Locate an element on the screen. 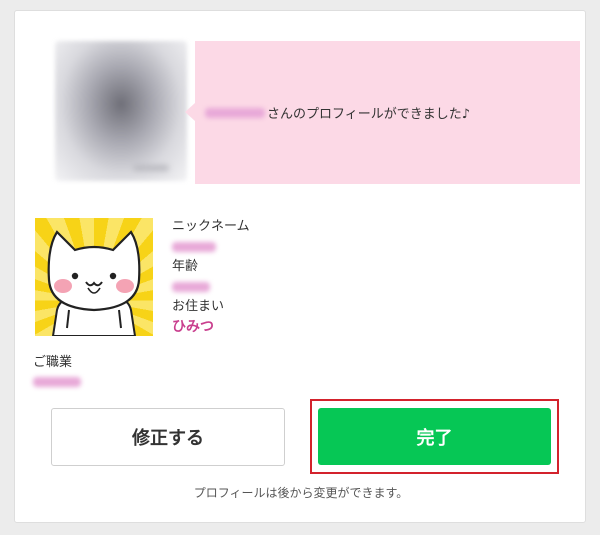 The image size is (600, 535). done-button: 完了 is located at coordinates (434, 436).